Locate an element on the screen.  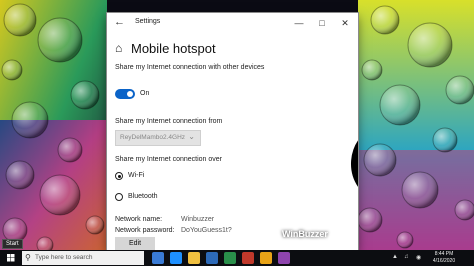
back-arrow-icon: ← is located at coordinates (119, 22).